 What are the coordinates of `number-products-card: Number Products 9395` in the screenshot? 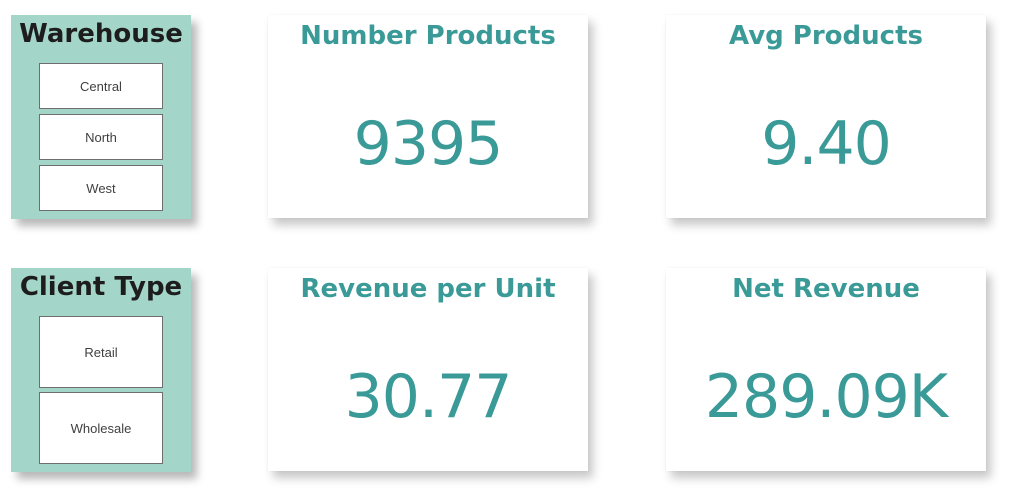 It's located at (428, 116).